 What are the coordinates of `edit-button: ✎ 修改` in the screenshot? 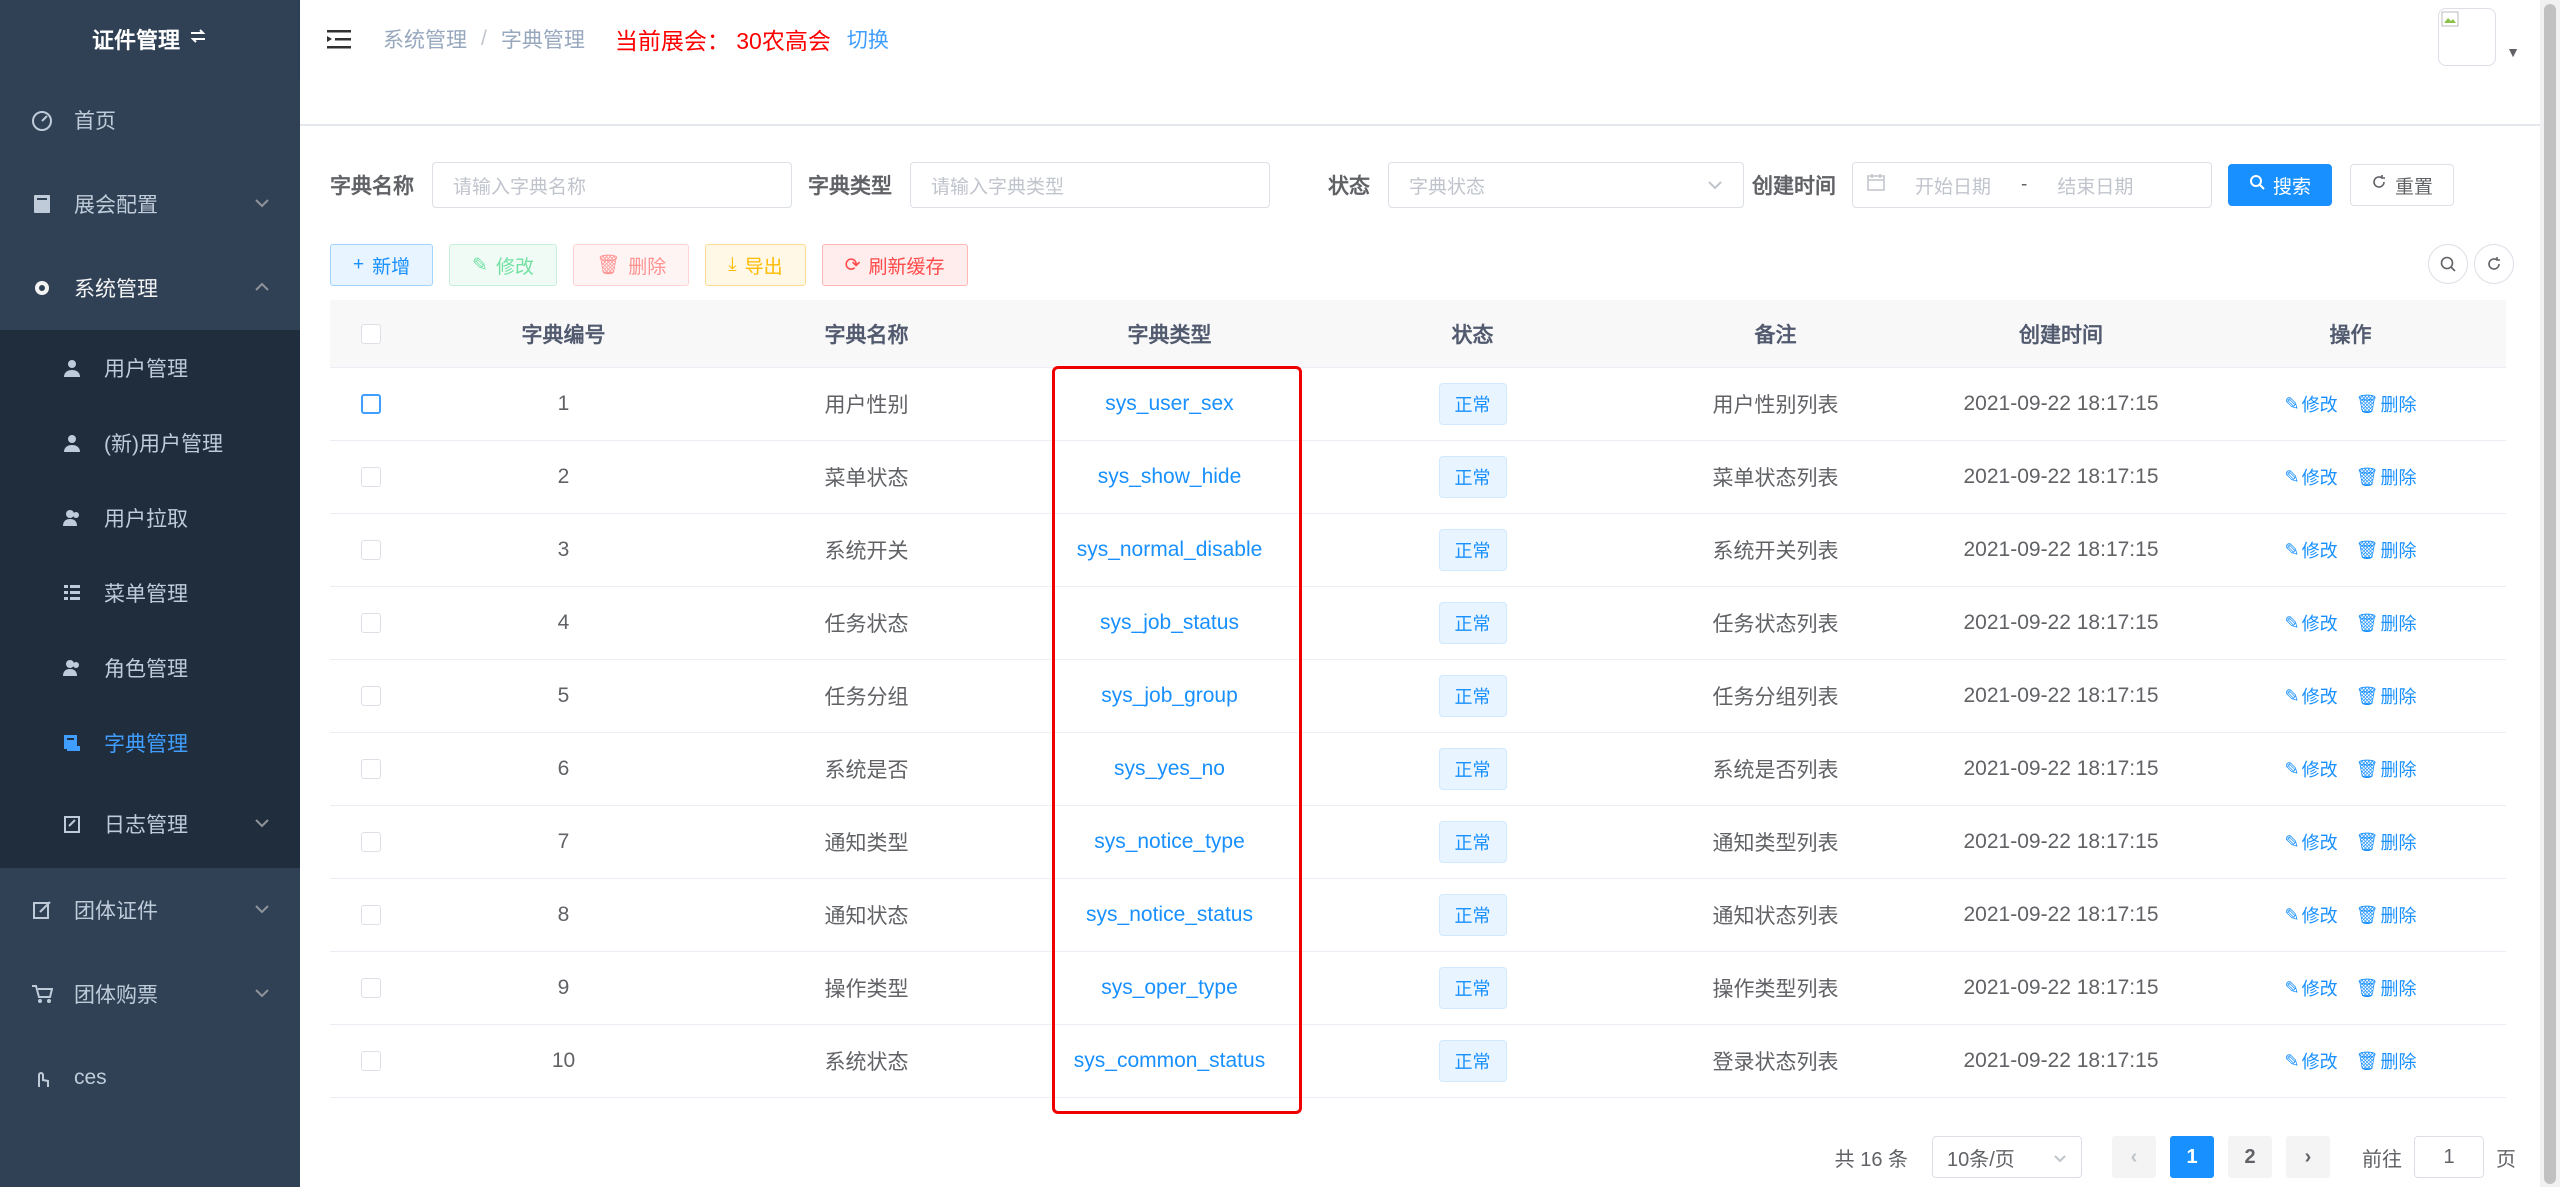 It's located at (503, 265).